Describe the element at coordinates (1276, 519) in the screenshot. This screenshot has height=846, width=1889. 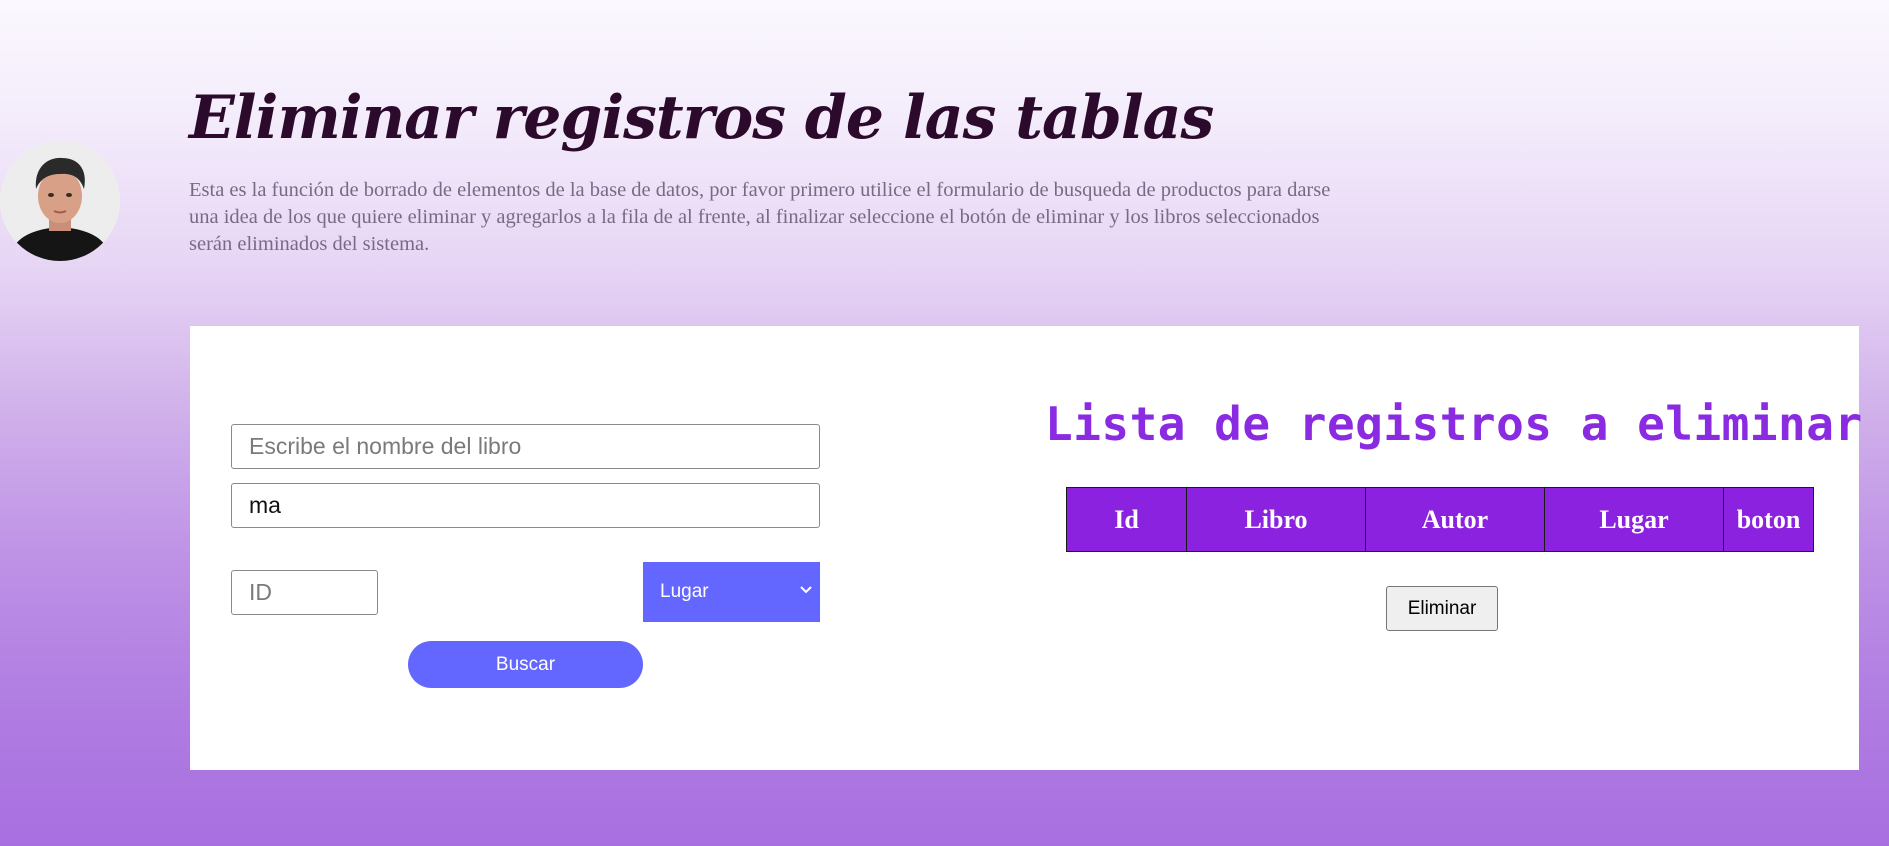
I see `column-header-libro: Libro` at that location.